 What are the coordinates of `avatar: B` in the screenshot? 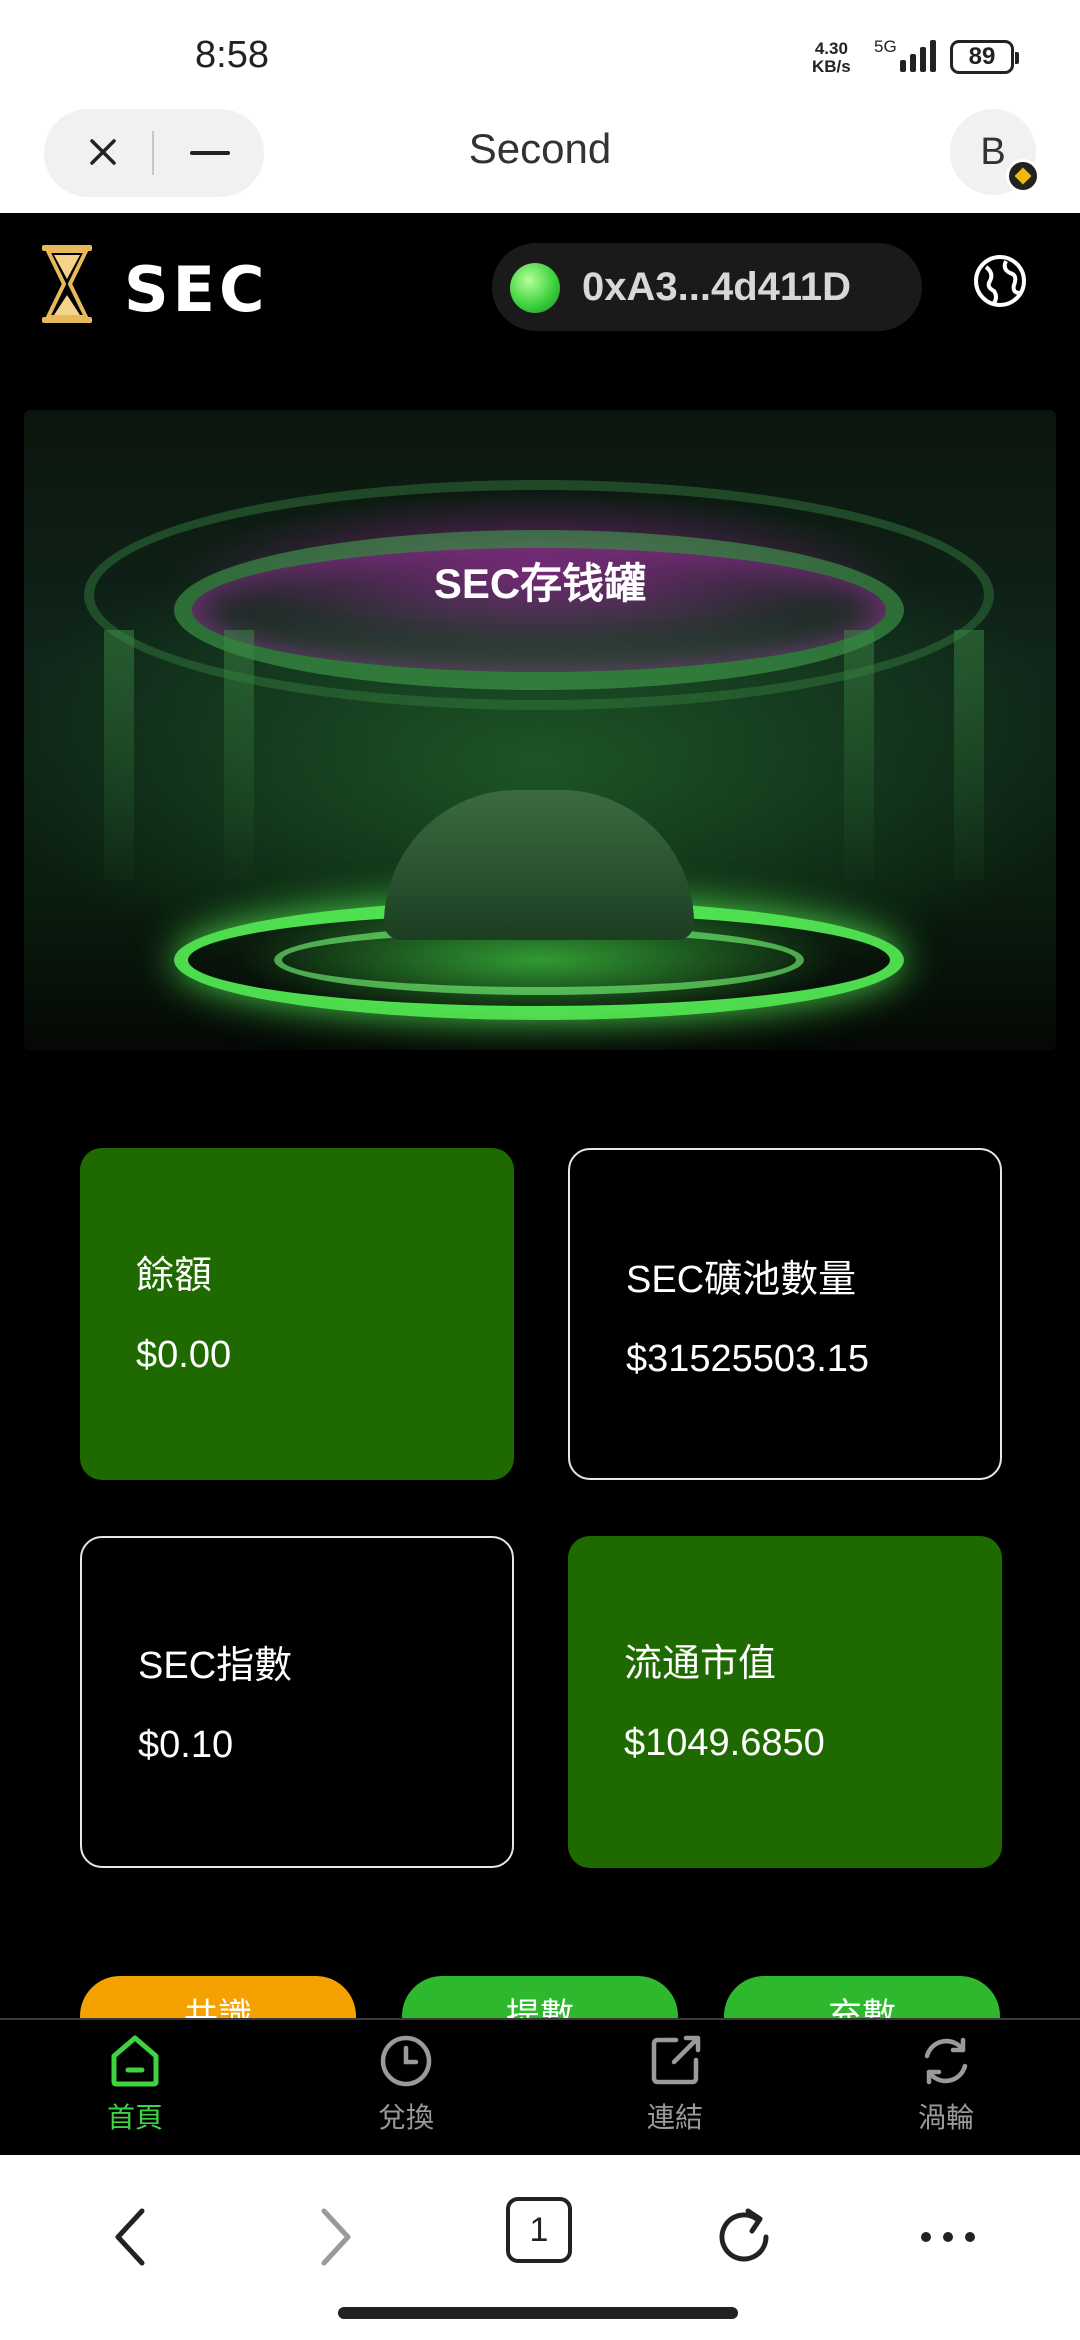 It's located at (995, 152).